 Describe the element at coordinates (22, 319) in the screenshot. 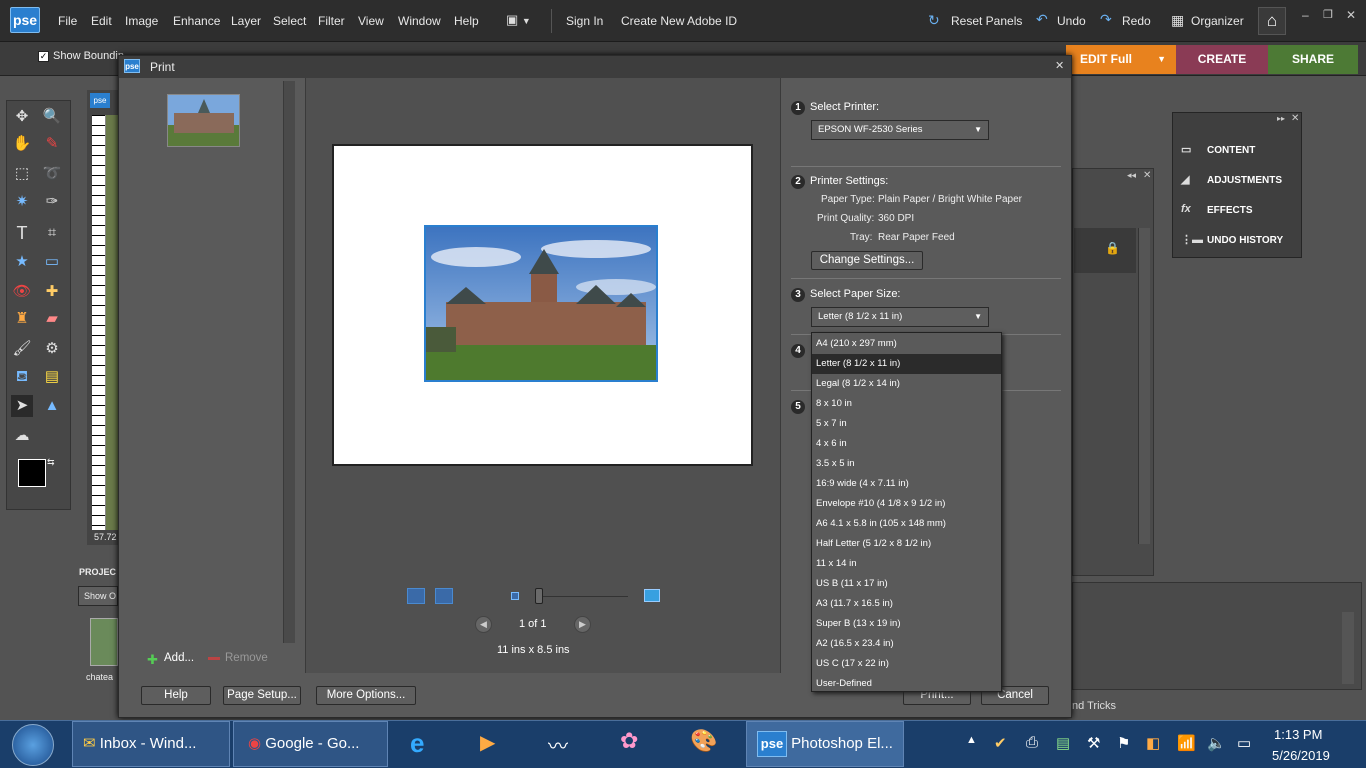

I see `clone-stamp-tool-icon: ♜` at that location.